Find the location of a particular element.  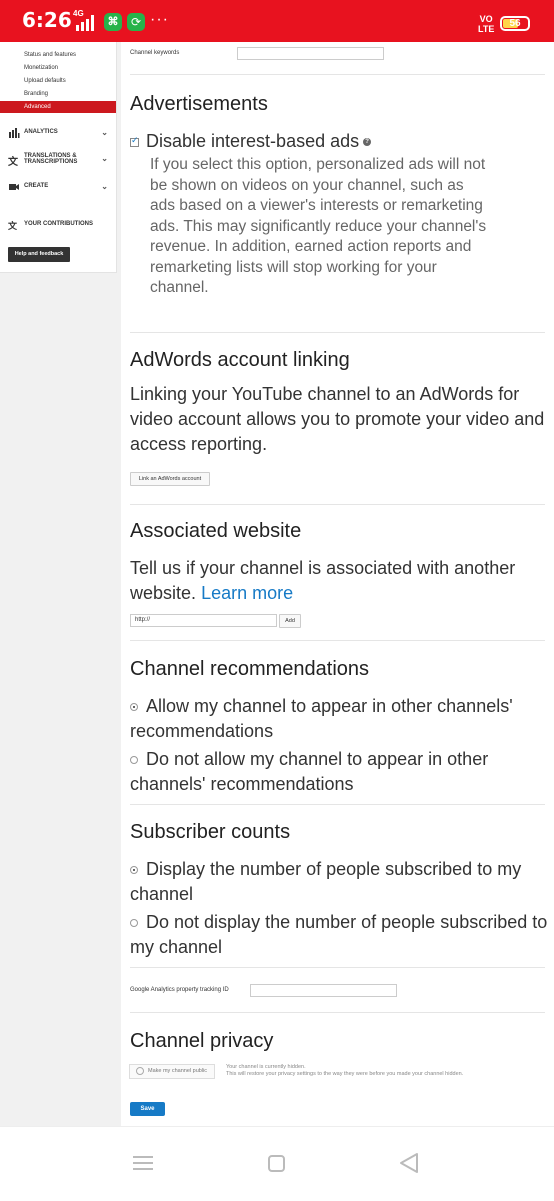

sidebar-item-your-contributions: 文 YOUR CONTRIBUTIONS is located at coordinates (60, 225).